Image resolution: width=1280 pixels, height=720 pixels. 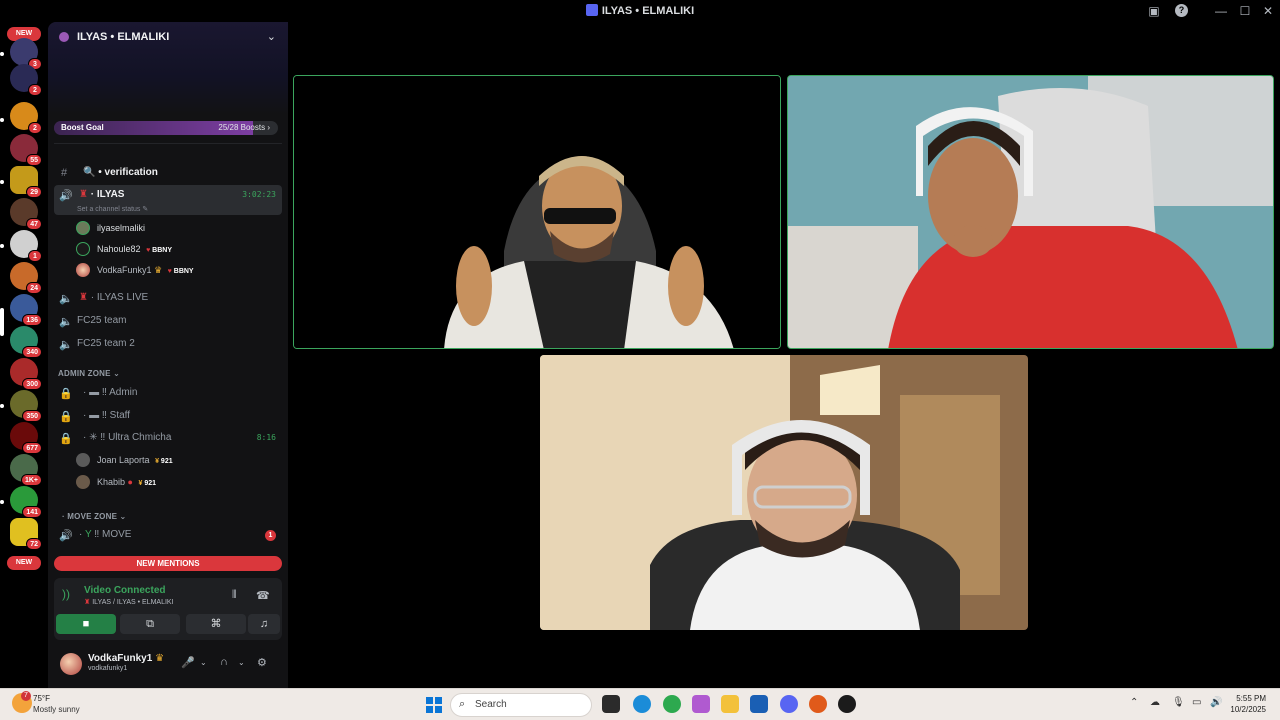 I want to click on server-icon: 1K+, so click(x=26, y=470).